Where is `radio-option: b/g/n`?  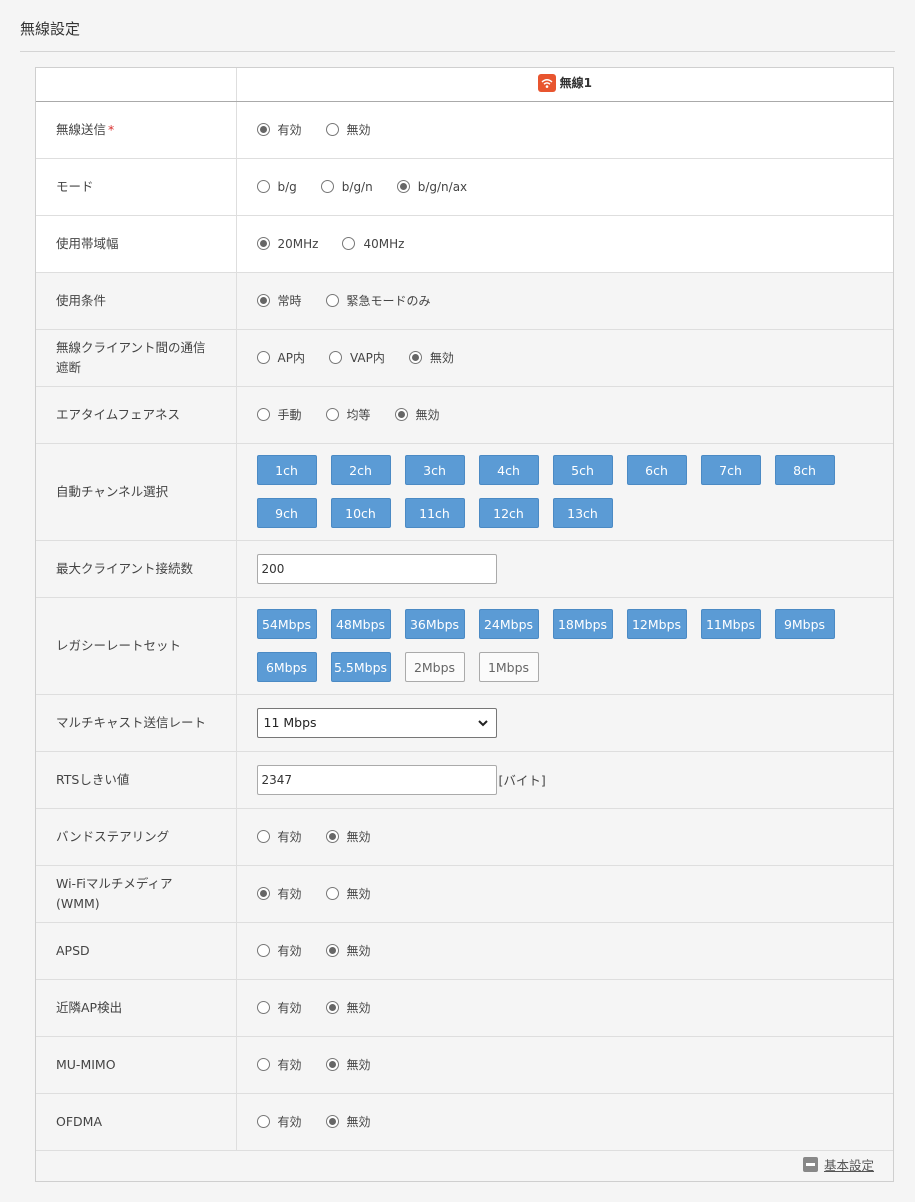 radio-option: b/g/n is located at coordinates (346, 187).